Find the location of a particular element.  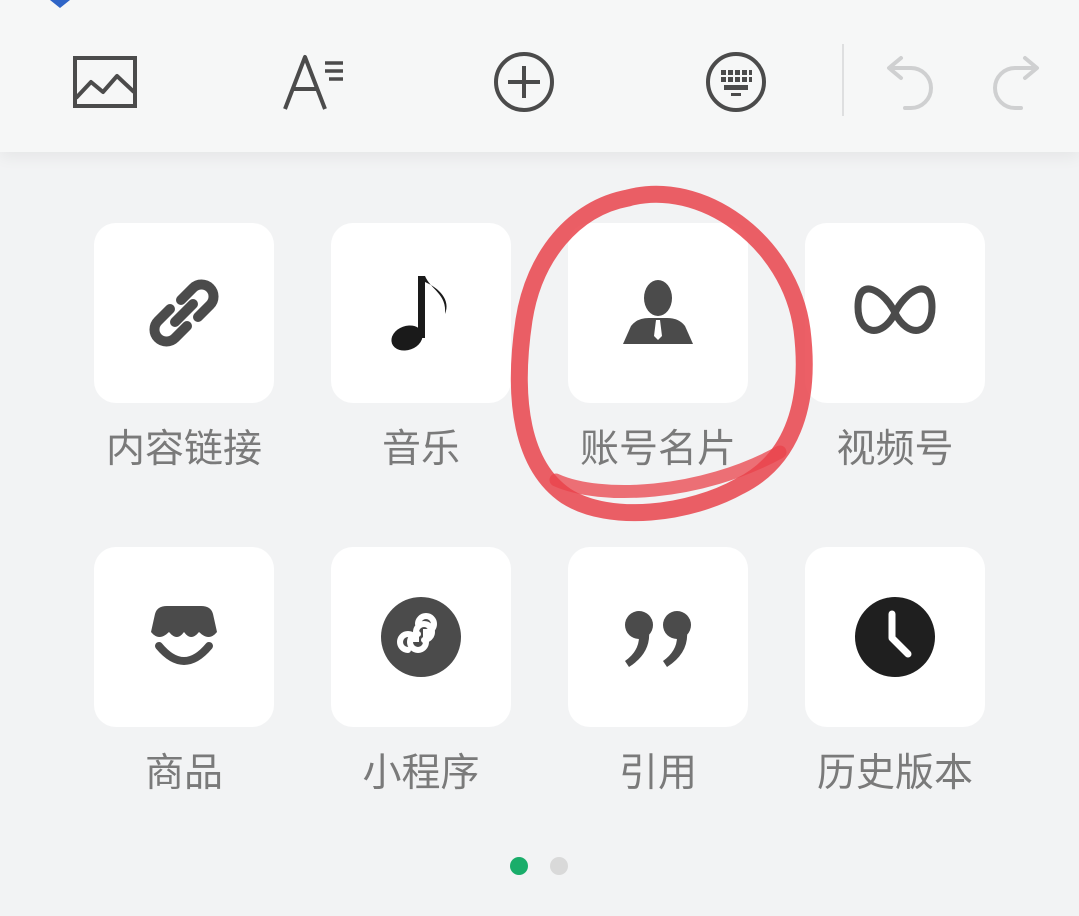

option-account-card: 账号名片 is located at coordinates (658, 349).